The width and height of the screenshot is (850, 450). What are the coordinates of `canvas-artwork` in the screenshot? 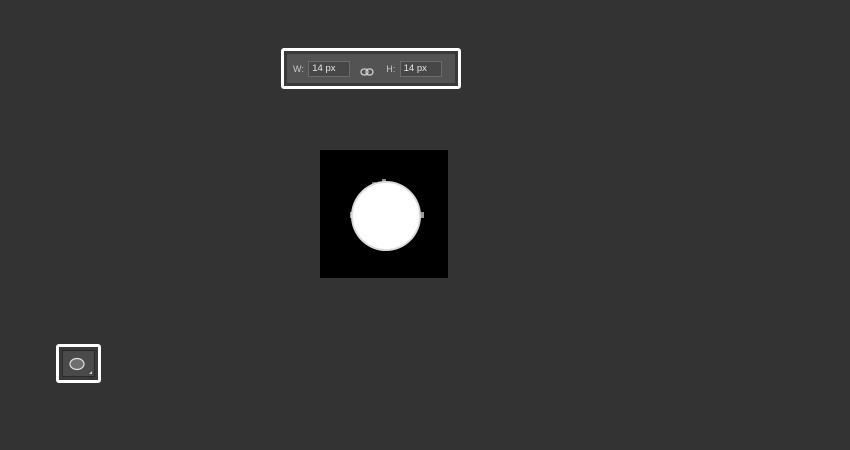 It's located at (384, 214).